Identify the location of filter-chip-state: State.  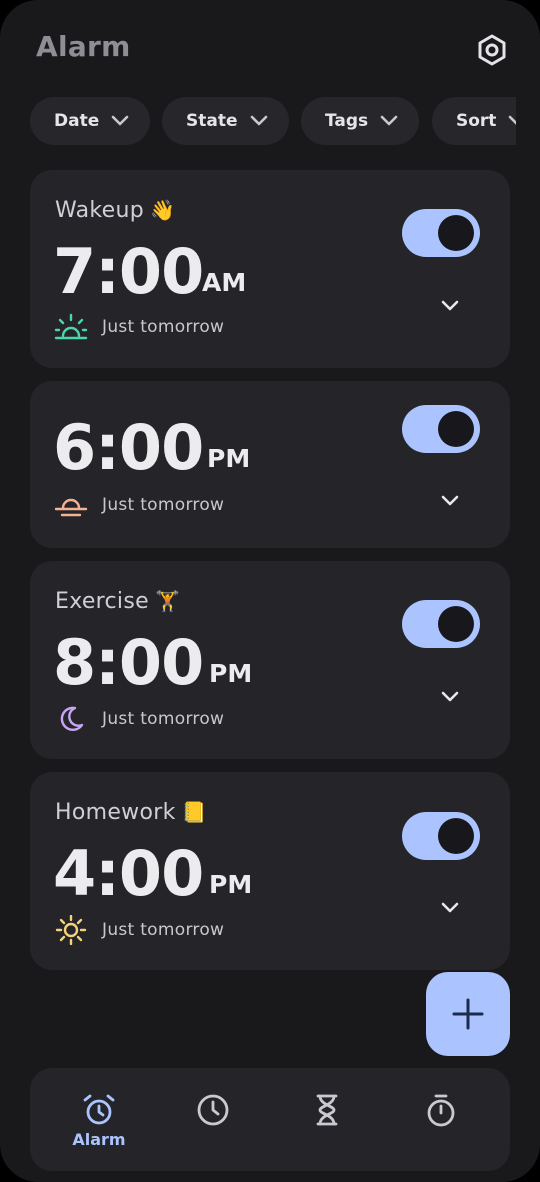
(225, 121).